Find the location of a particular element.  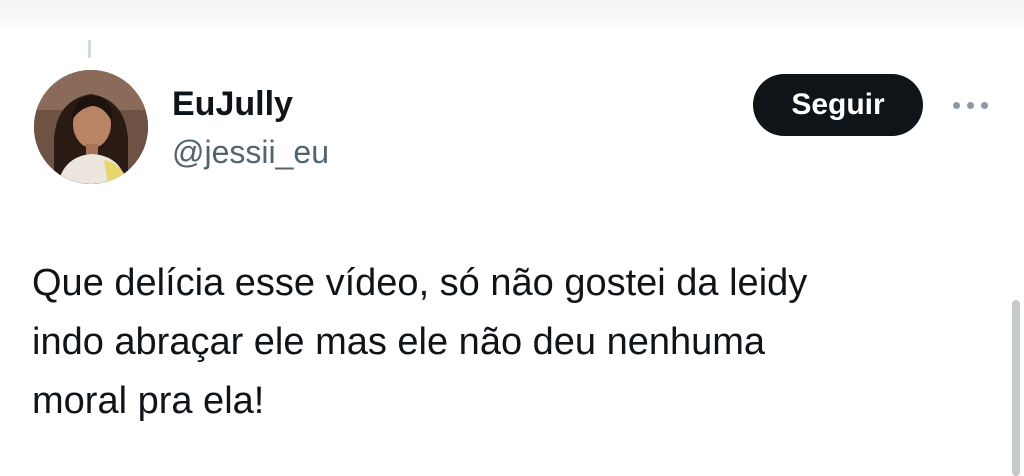

previous-tweet-fade is located at coordinates (512, 17).